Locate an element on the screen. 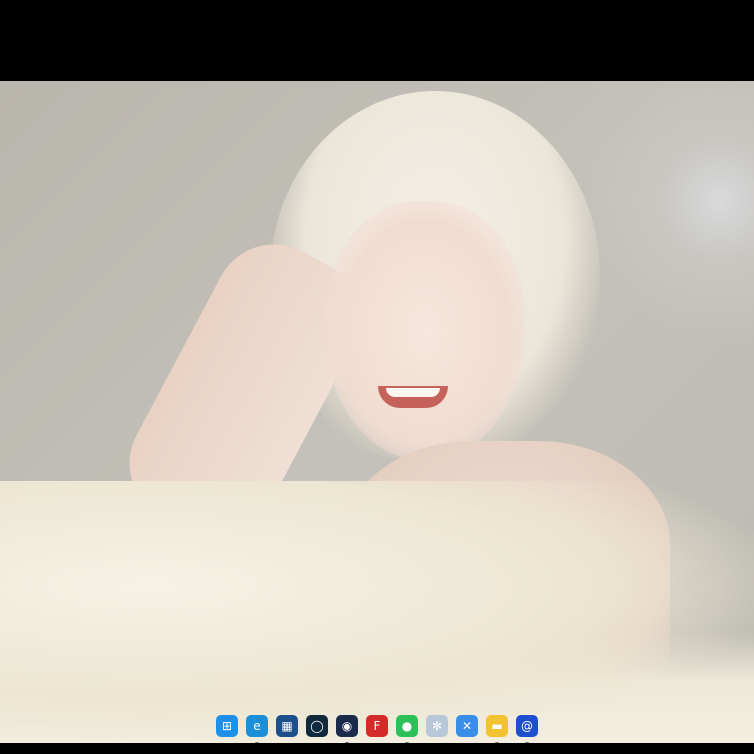 The width and height of the screenshot is (754, 754). start-icon-glyph: ⊞ is located at coordinates (227, 725).